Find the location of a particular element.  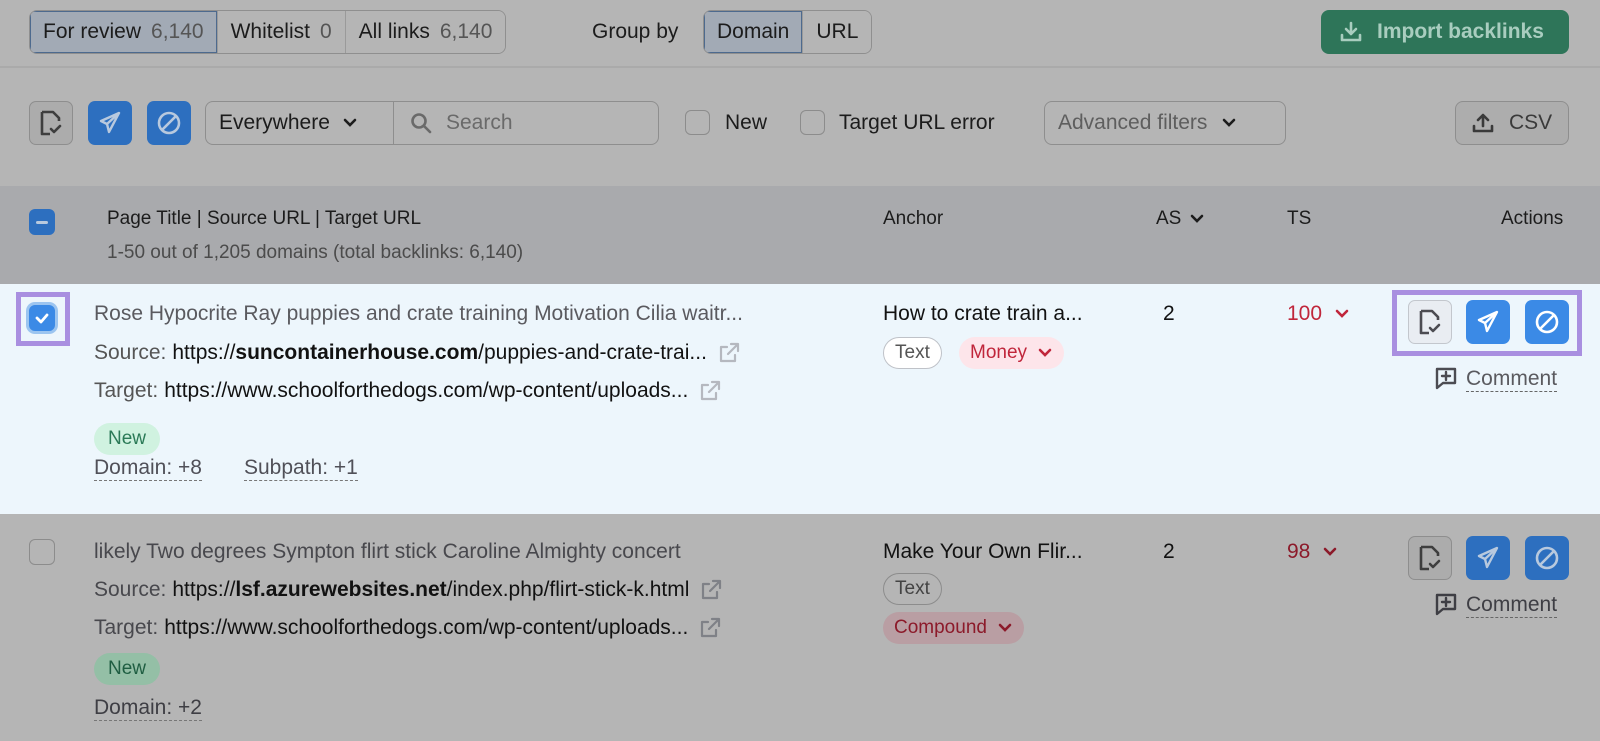

download-icon is located at coordinates (1351, 31).